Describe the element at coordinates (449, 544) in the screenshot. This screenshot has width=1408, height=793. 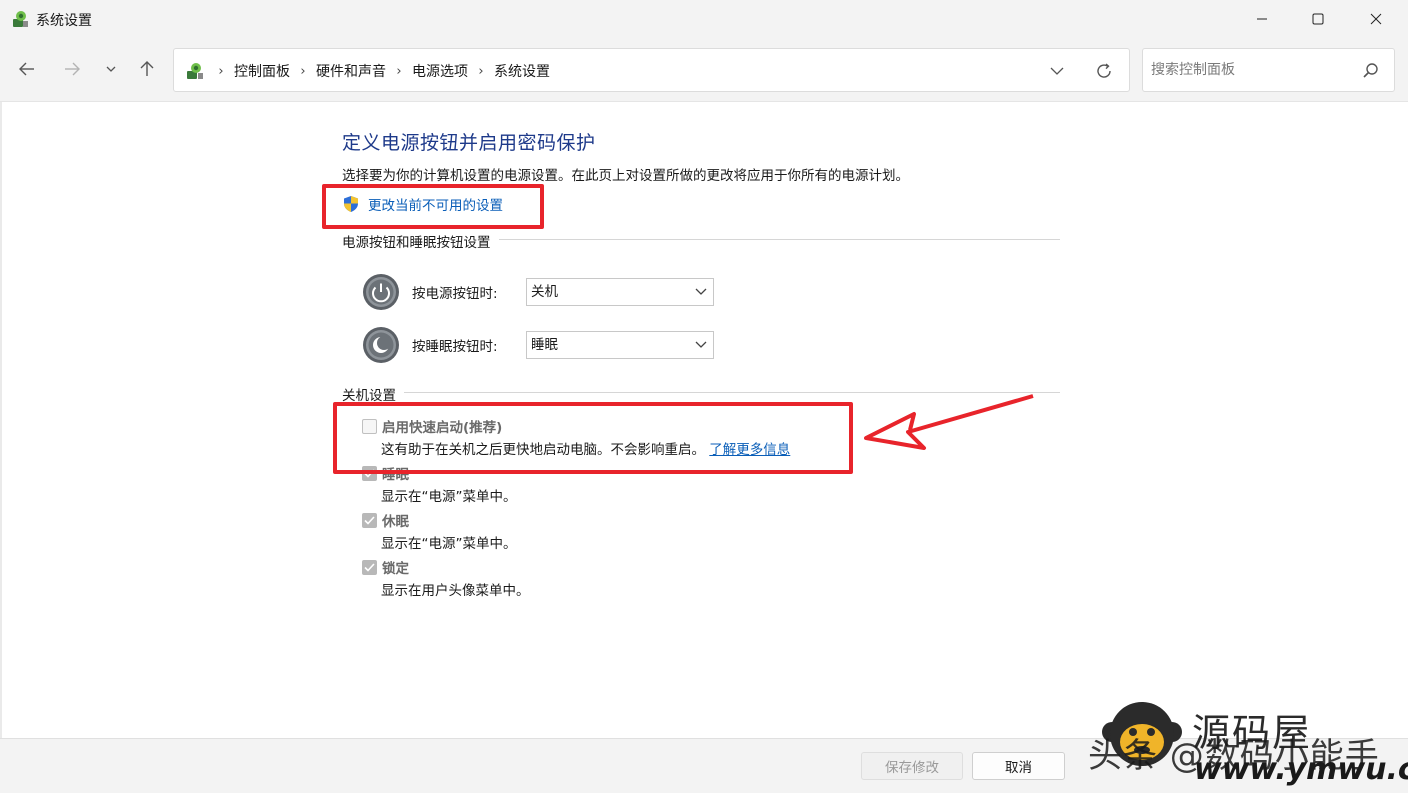
I see `hibernate-description: 显示在“电源”菜单中。` at that location.